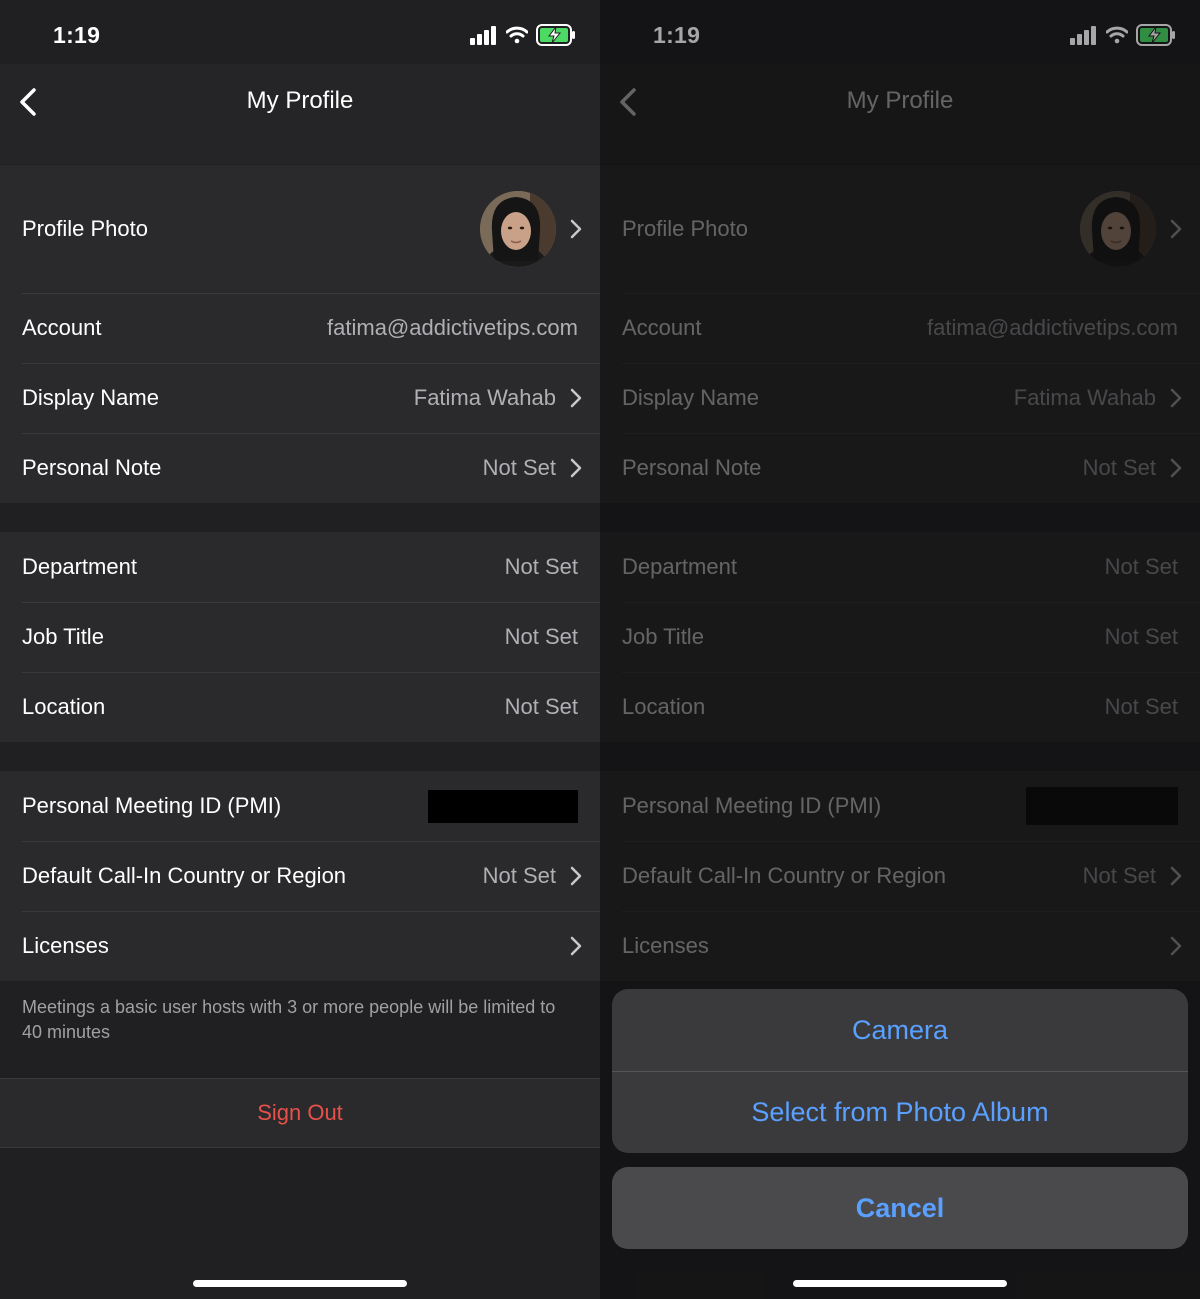 This screenshot has height=1299, width=1200. What do you see at coordinates (900, 1208) in the screenshot?
I see `cancel-button: Cancel` at bounding box center [900, 1208].